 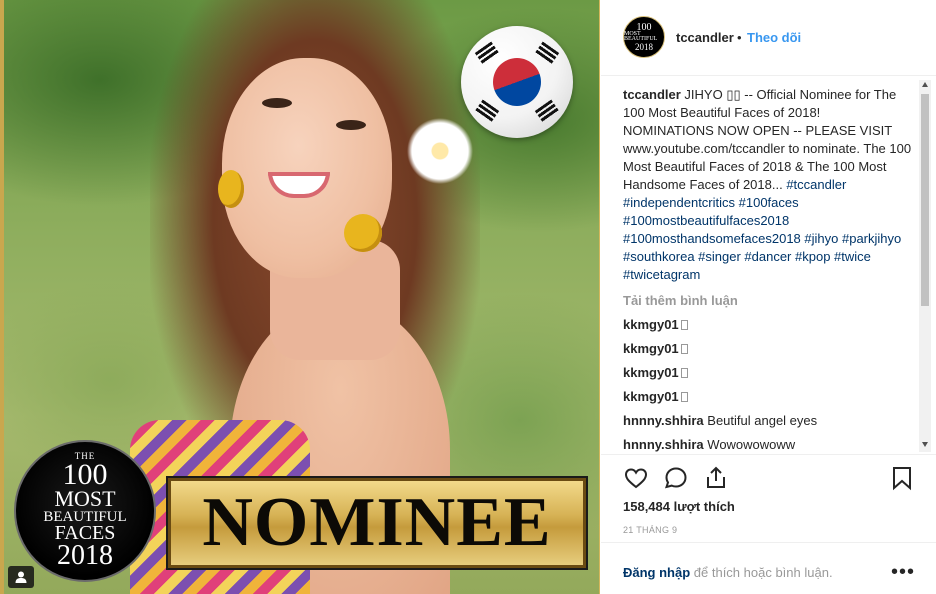 What do you see at coordinates (277, 103) in the screenshot?
I see `subject-eye-left` at bounding box center [277, 103].